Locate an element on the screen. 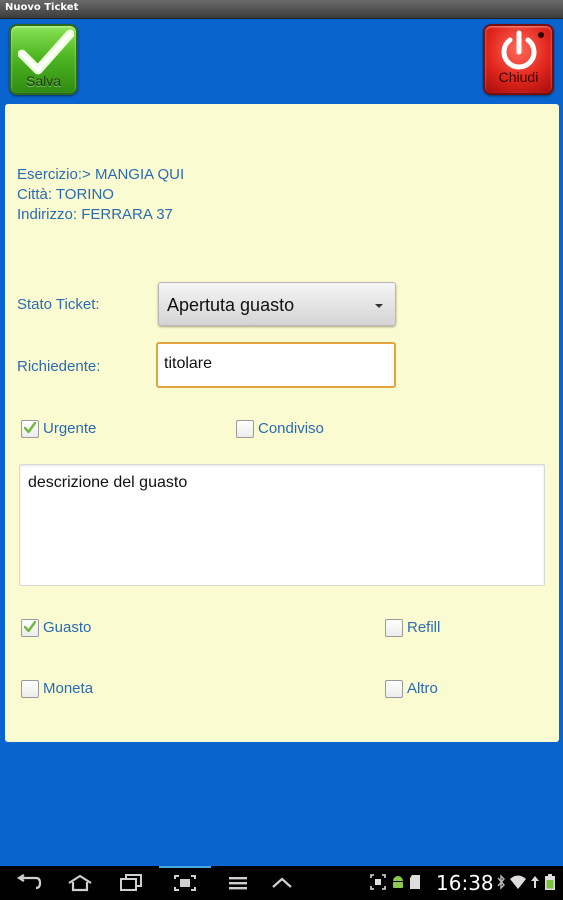 The width and height of the screenshot is (563, 900). condiviso-label: Condiviso is located at coordinates (291, 428).